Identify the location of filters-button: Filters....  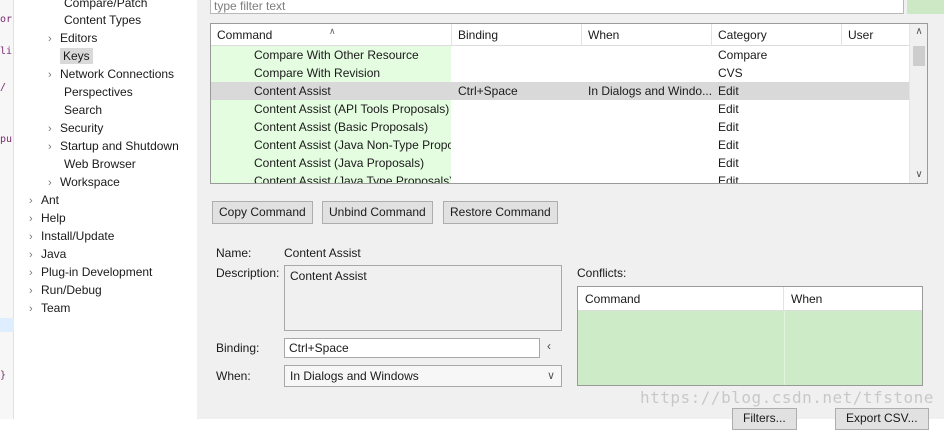
(764, 419).